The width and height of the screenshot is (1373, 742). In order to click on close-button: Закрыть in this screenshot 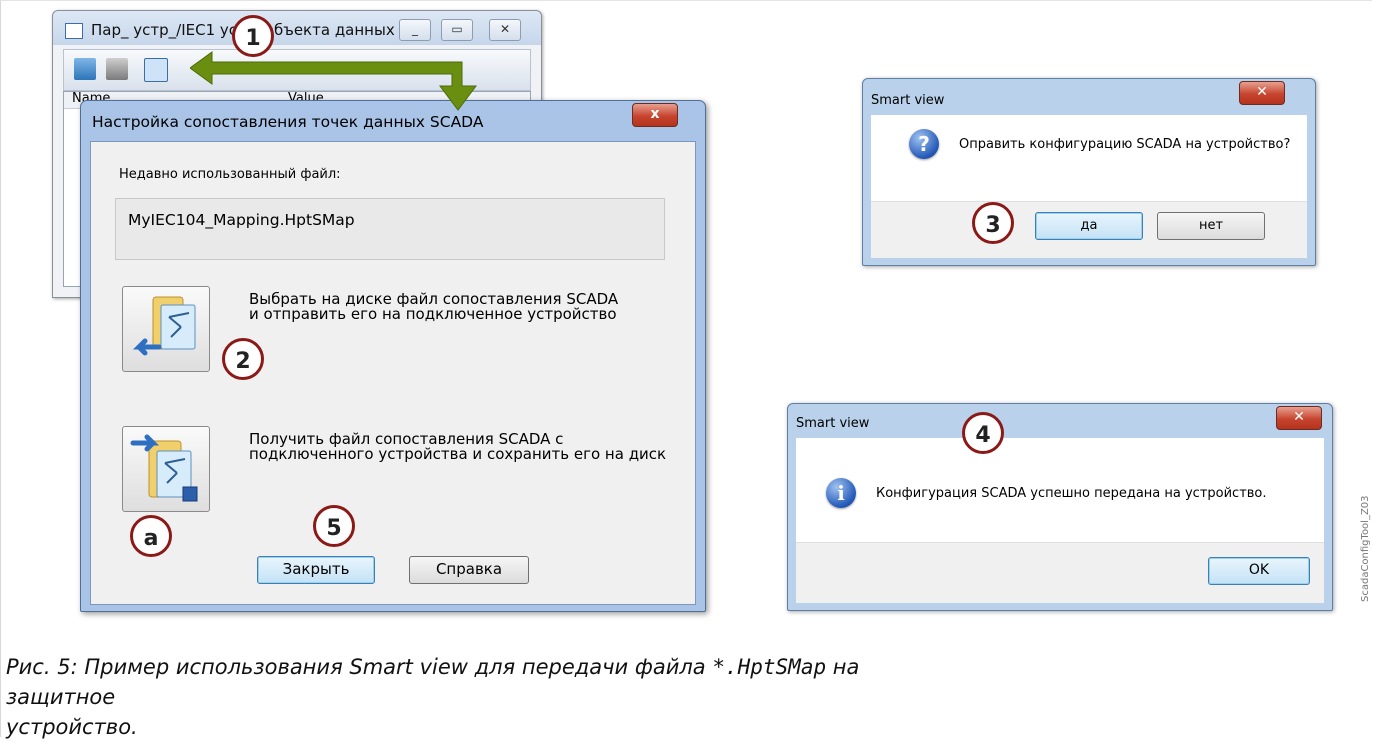, I will do `click(316, 570)`.